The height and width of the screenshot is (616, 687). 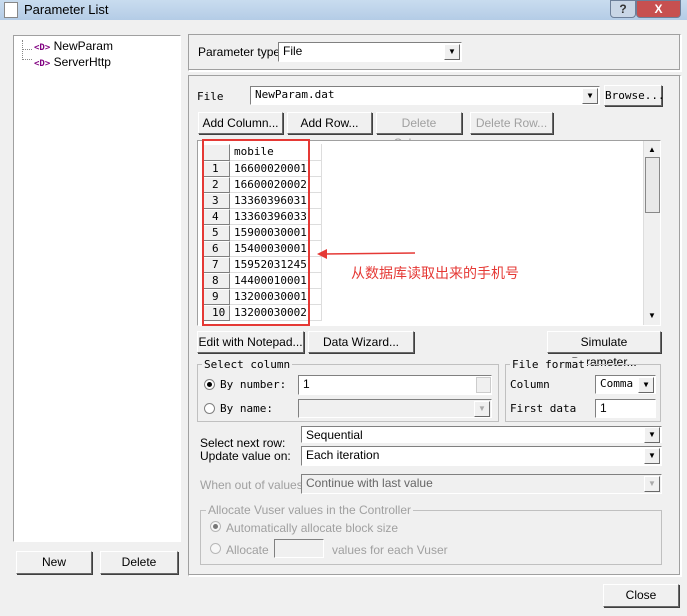 I want to click on out-of-values-value: Continue with last value, so click(x=369, y=483).